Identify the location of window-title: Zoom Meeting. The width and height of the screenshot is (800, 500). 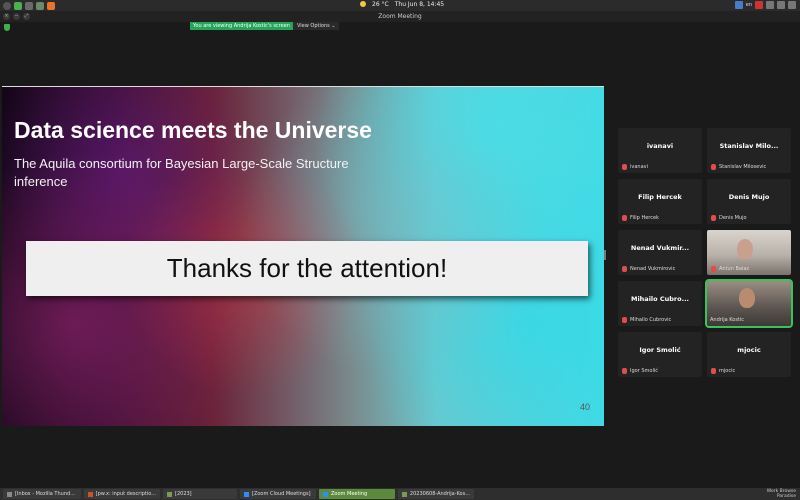
(400, 16).